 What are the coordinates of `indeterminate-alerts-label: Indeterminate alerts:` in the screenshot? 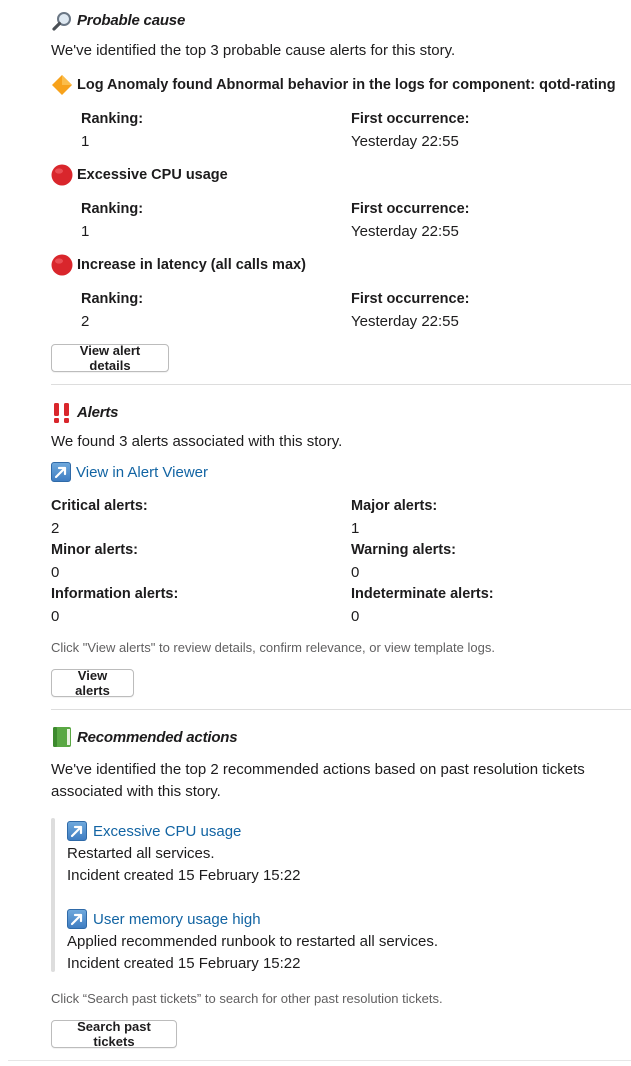 It's located at (422, 594).